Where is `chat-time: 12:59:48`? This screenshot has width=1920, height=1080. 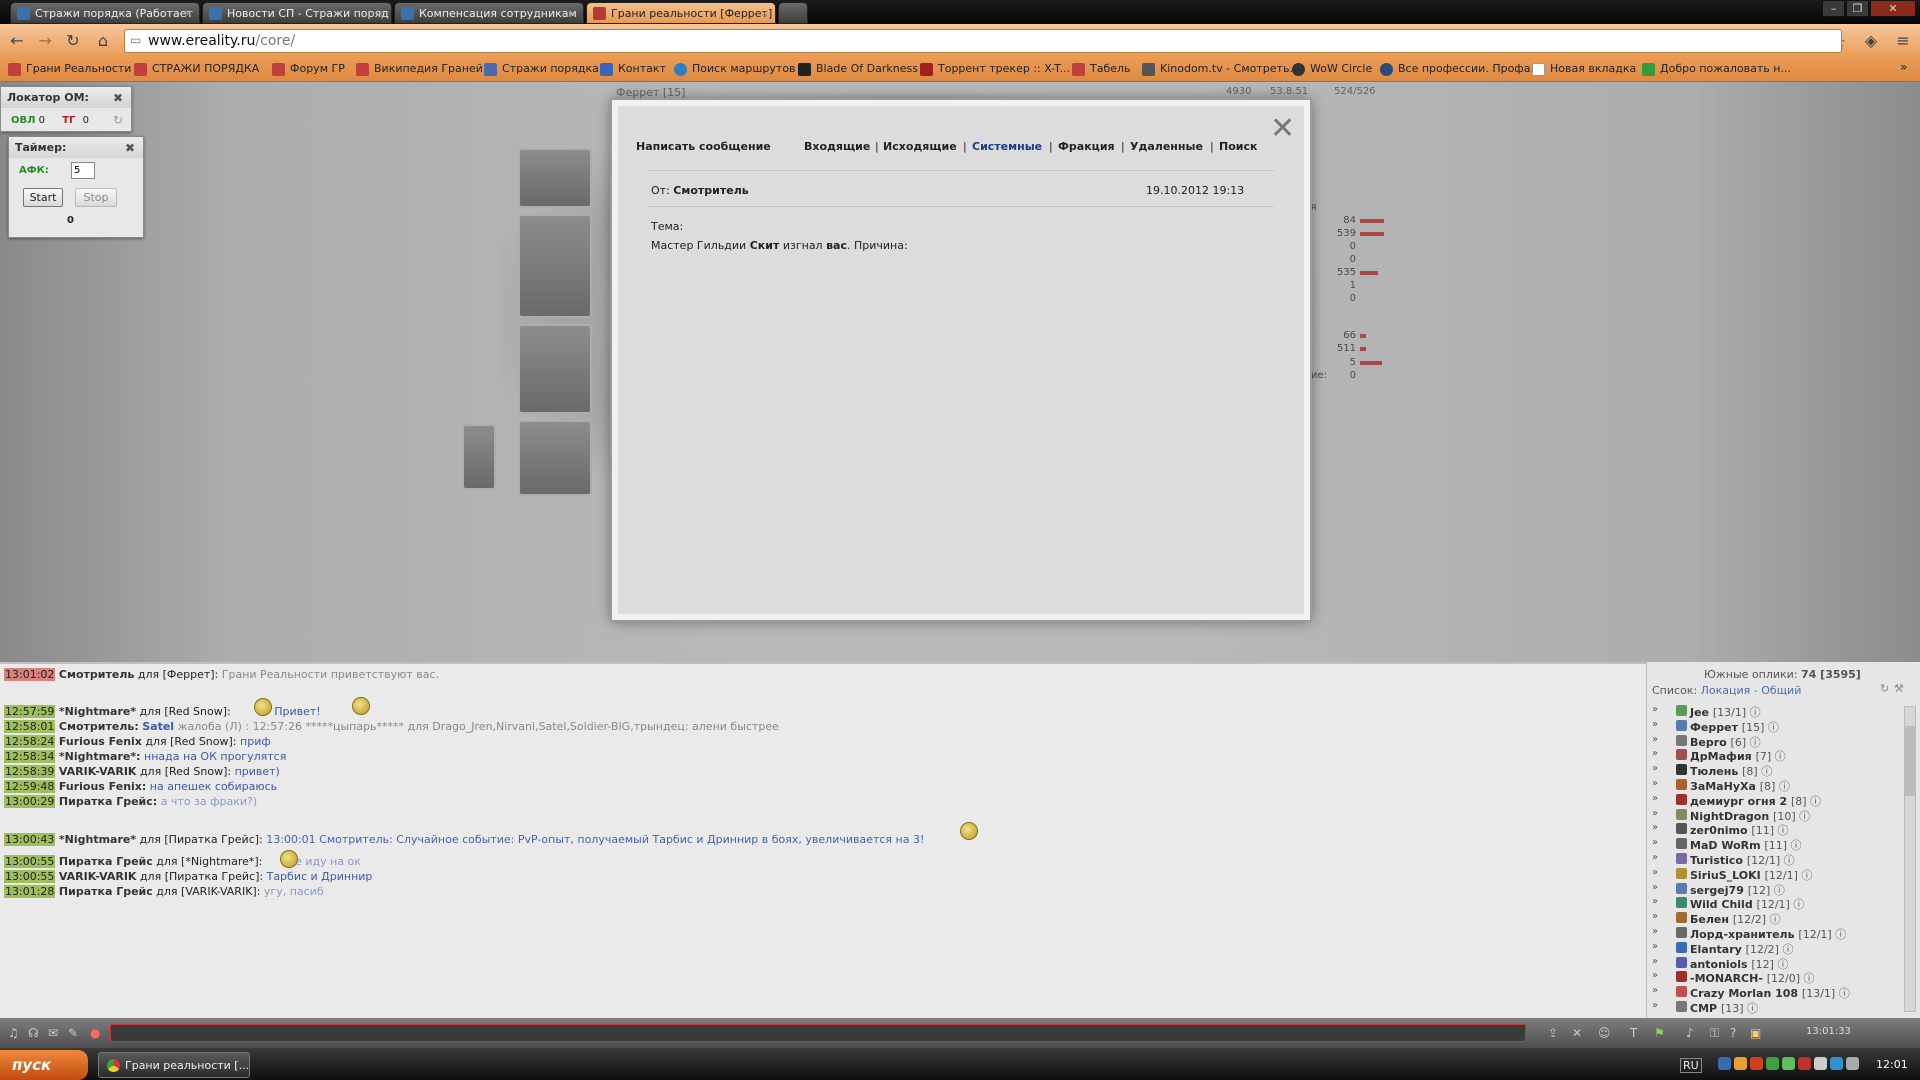 chat-time: 12:59:48 is located at coordinates (30, 786).